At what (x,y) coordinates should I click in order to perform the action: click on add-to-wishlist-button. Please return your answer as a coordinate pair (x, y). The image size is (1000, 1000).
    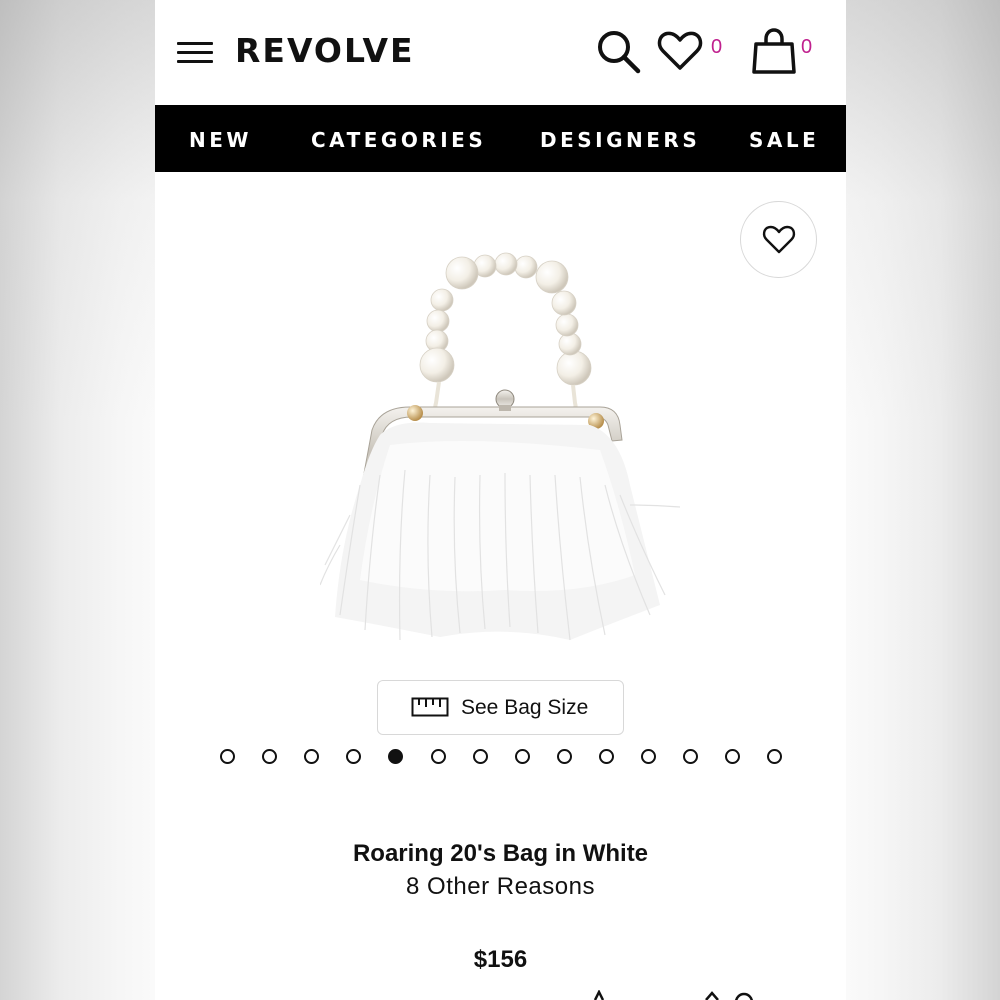
    Looking at the image, I should click on (778, 239).